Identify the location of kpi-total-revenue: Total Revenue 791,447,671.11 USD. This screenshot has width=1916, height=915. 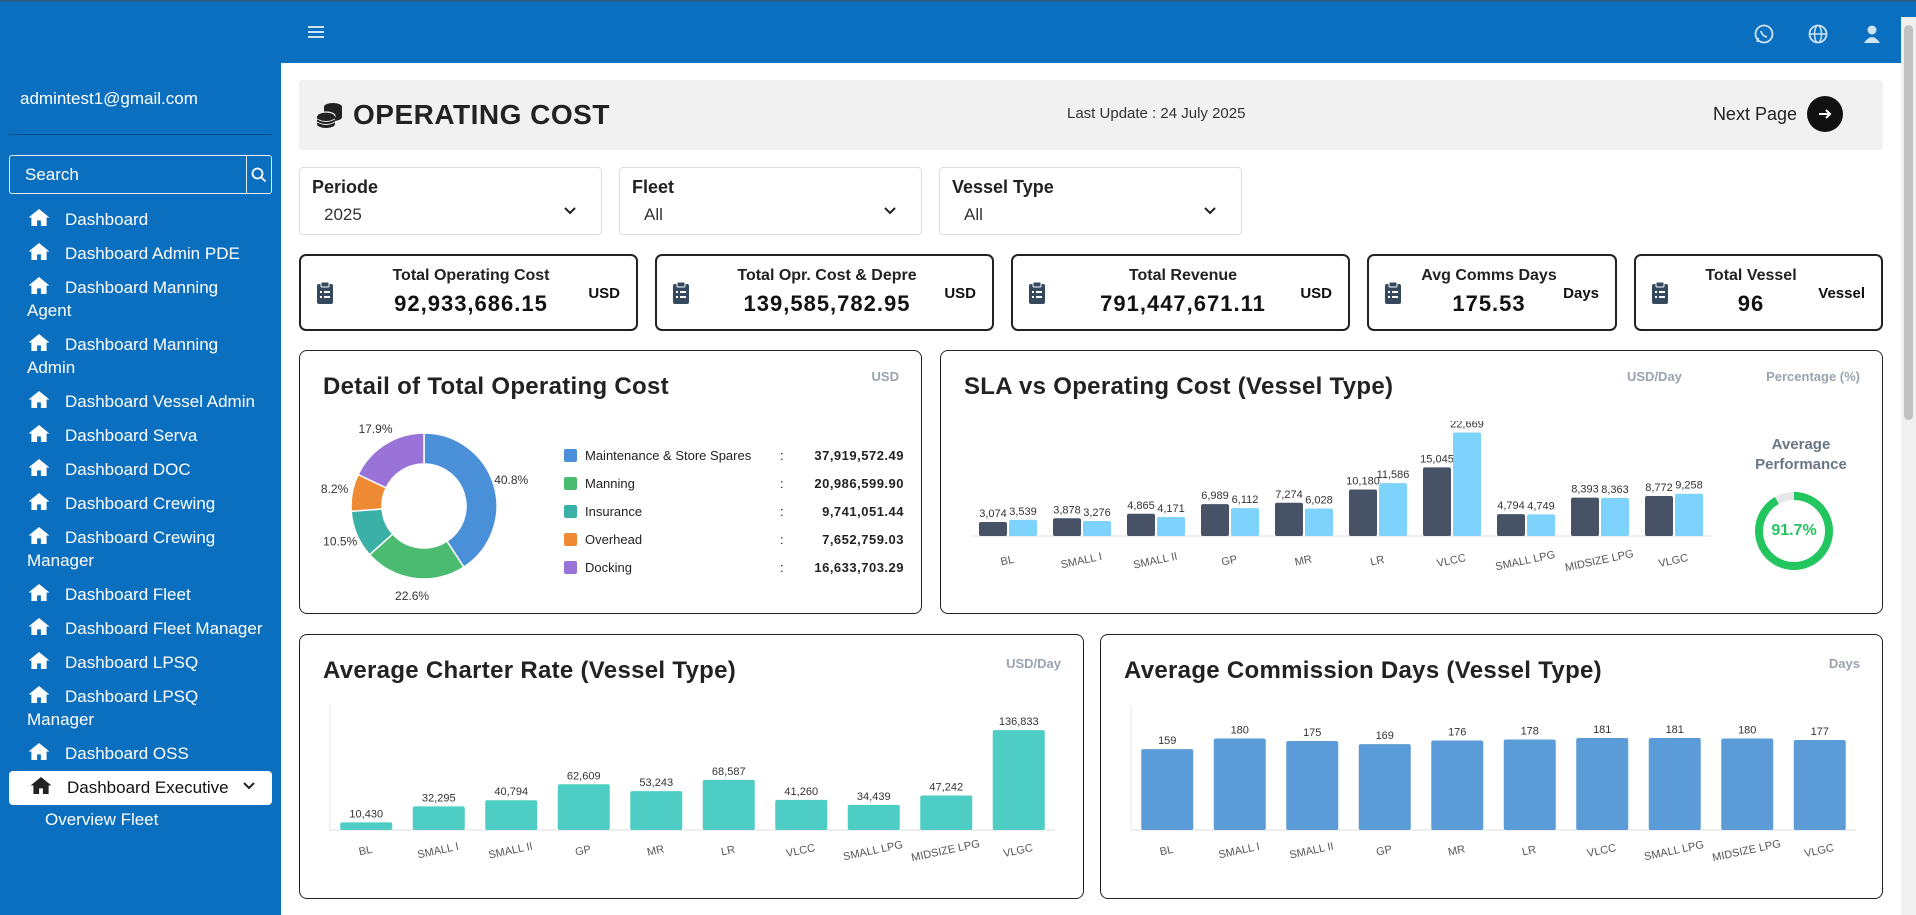
(1180, 292).